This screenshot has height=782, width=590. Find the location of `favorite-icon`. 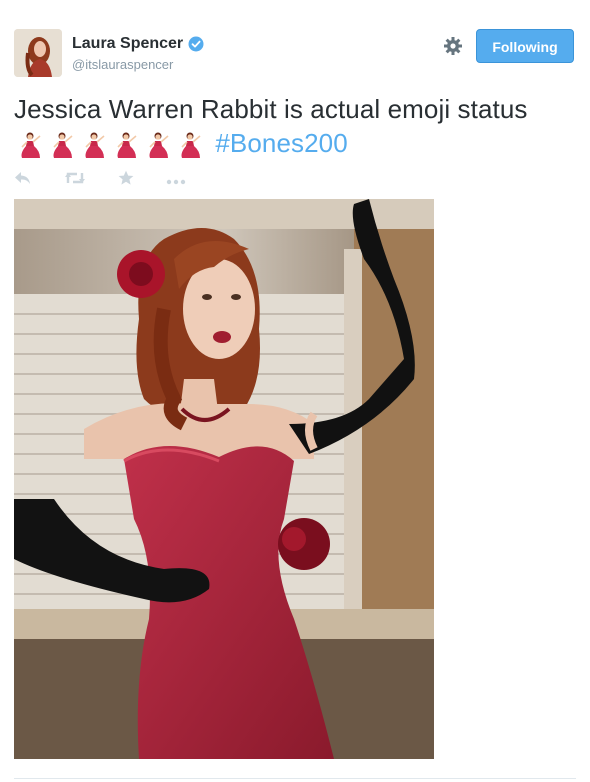

favorite-icon is located at coordinates (126, 180).